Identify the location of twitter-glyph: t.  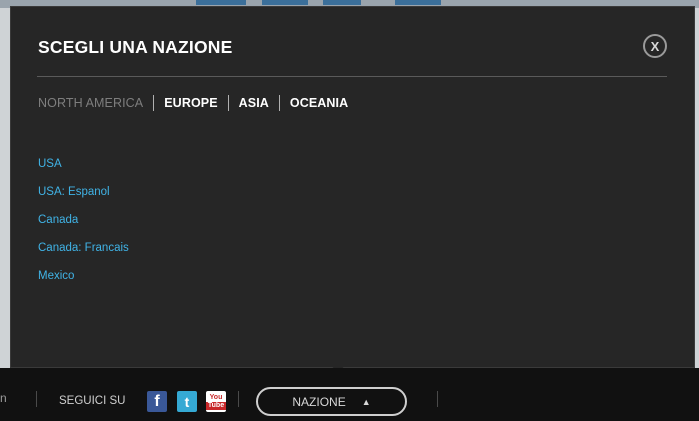
(187, 401).